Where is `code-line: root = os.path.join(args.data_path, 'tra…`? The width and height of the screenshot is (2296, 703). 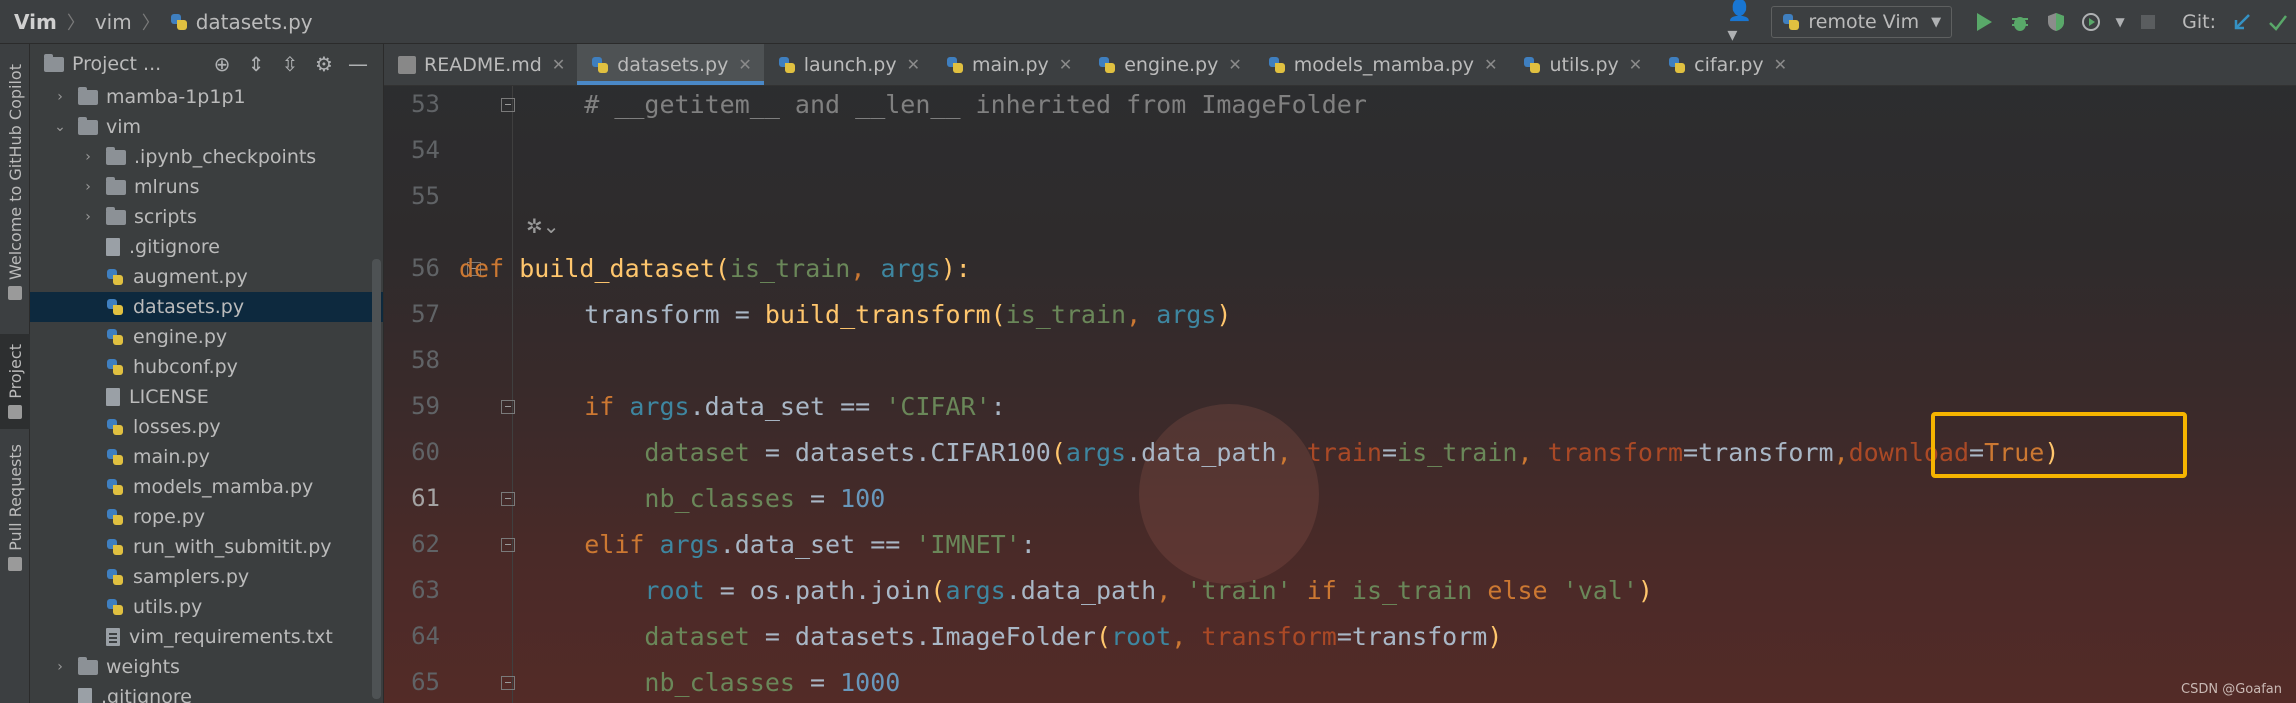
code-line: root = os.path.join(args.data_path, 'tra… is located at coordinates (1088, 591).